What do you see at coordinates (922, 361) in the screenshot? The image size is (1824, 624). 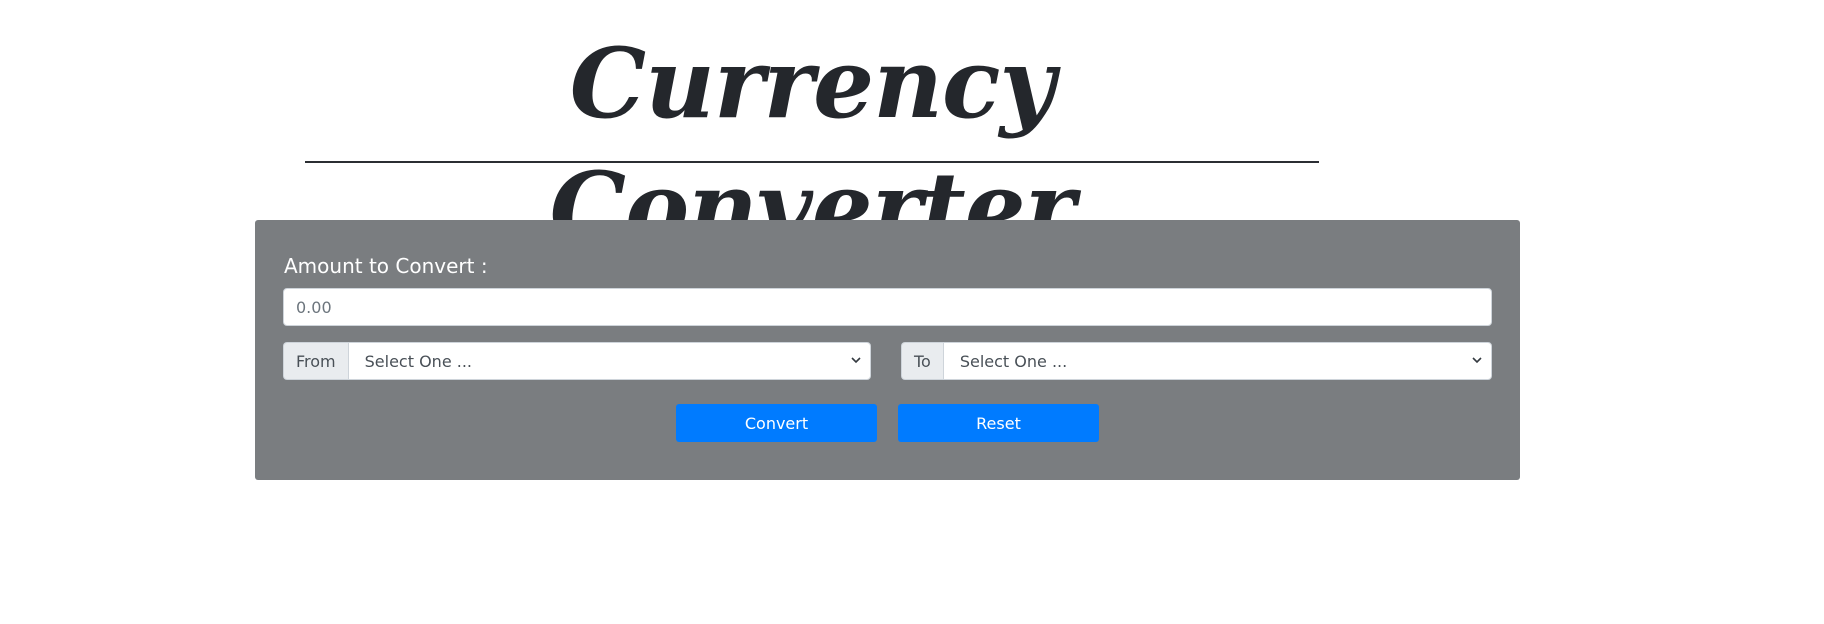 I see `to-label: To` at bounding box center [922, 361].